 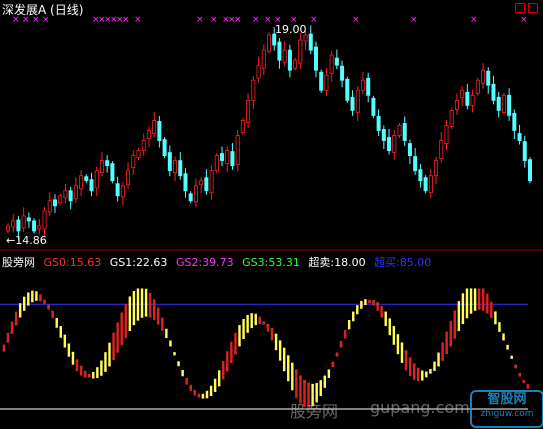 What do you see at coordinates (26, 240) in the screenshot?
I see `low-price-label: ←14.86` at bounding box center [26, 240].